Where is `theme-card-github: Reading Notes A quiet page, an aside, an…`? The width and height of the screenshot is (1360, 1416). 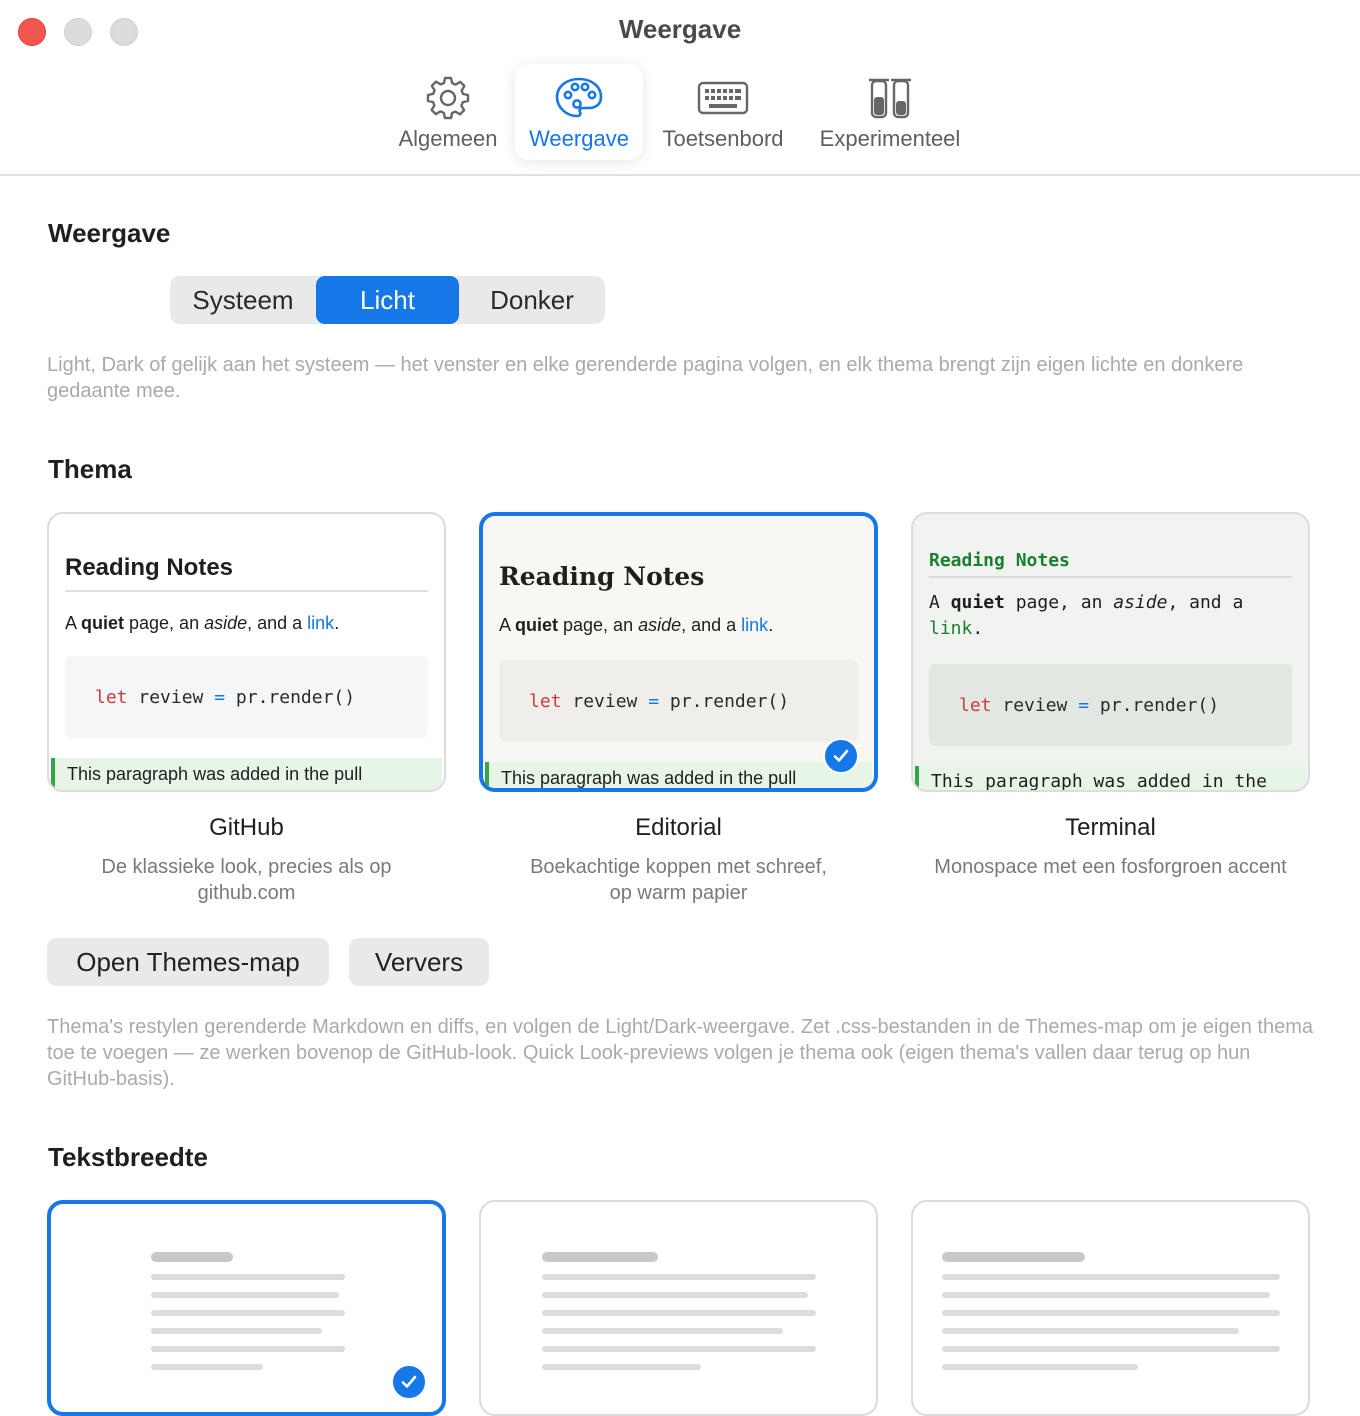 theme-card-github: Reading Notes A quiet page, an aside, an… is located at coordinates (246, 652).